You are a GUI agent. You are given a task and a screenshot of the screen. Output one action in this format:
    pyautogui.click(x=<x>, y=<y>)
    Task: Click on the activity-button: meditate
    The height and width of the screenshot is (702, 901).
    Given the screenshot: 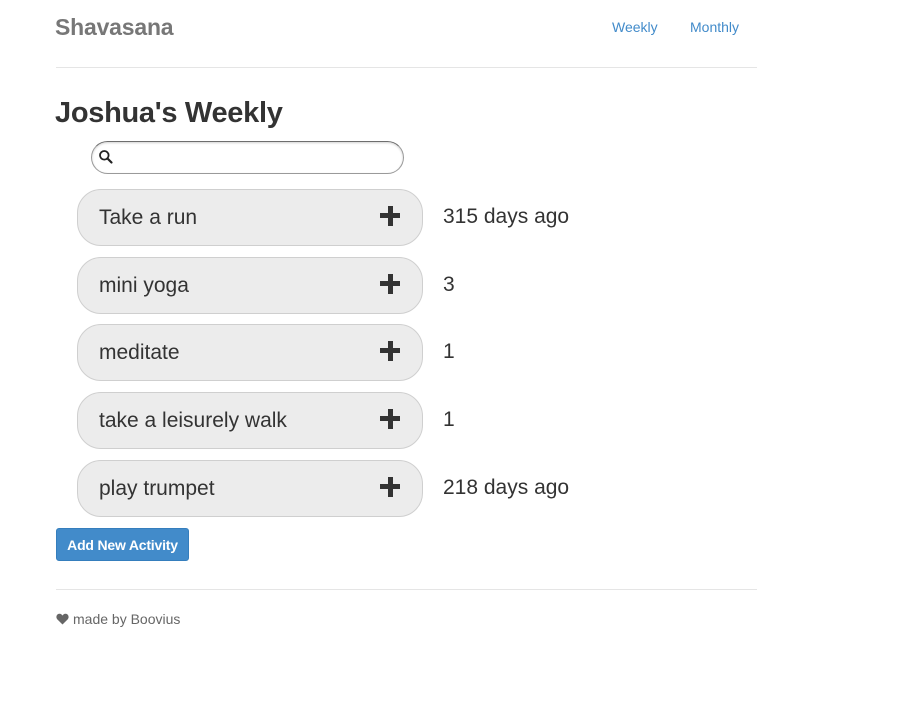 What is the action you would take?
    pyautogui.click(x=250, y=352)
    